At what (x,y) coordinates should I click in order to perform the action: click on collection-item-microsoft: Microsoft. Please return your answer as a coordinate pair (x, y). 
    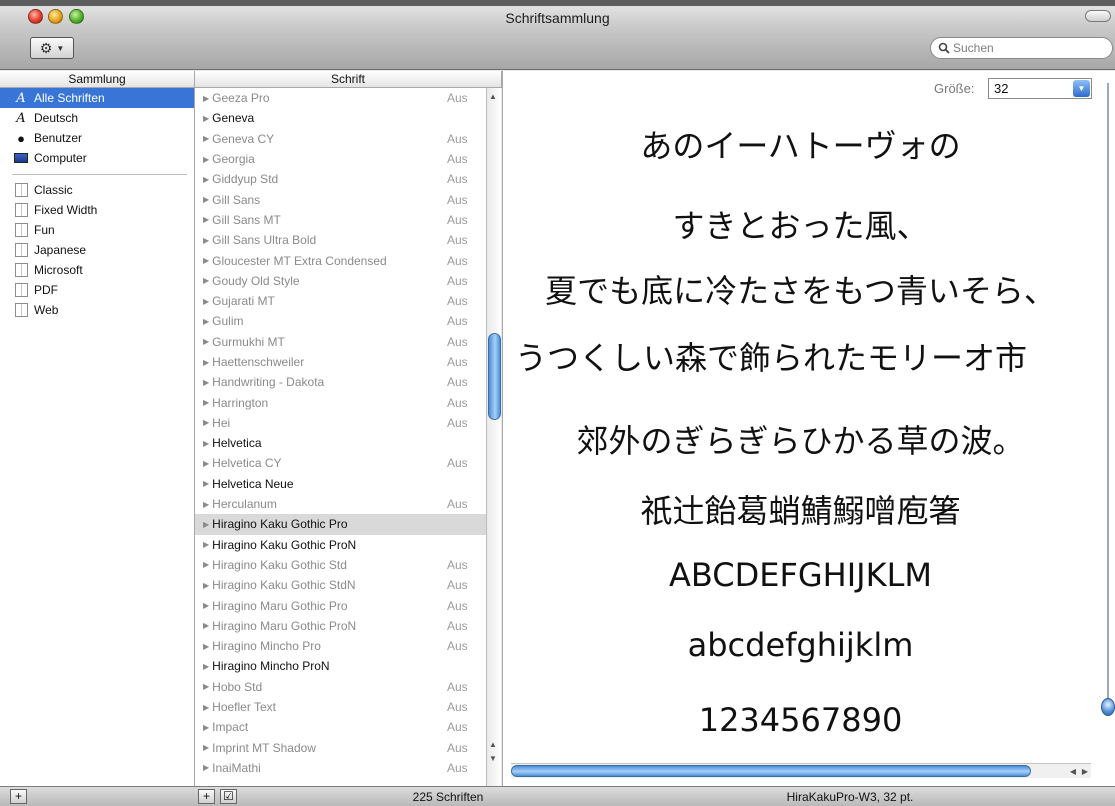
    Looking at the image, I should click on (97, 270).